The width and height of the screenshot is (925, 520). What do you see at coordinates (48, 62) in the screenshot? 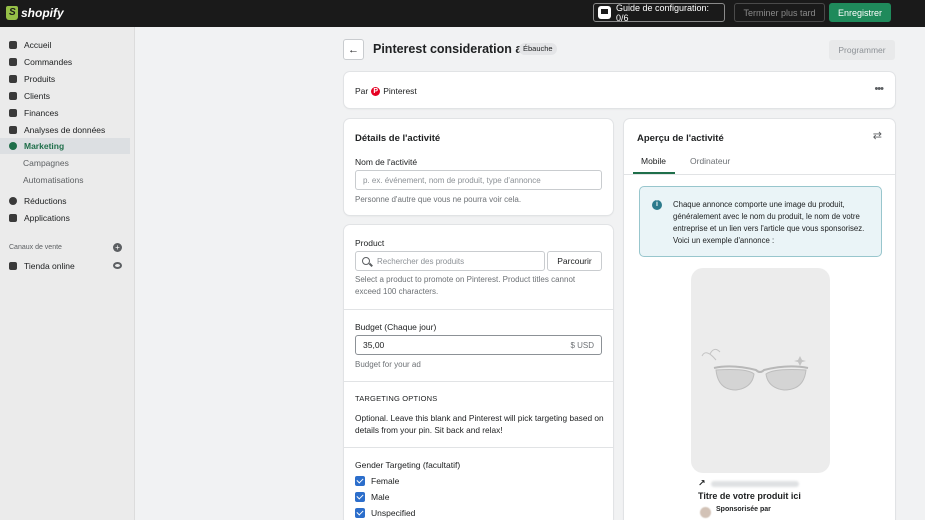
I see `sidebar-item-label: Commandes` at bounding box center [48, 62].